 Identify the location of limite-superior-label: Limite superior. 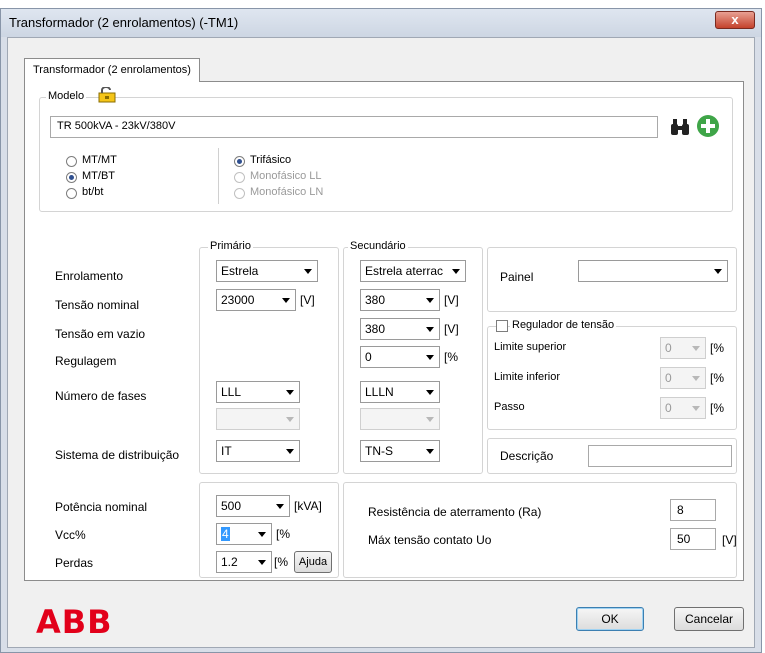
(530, 347).